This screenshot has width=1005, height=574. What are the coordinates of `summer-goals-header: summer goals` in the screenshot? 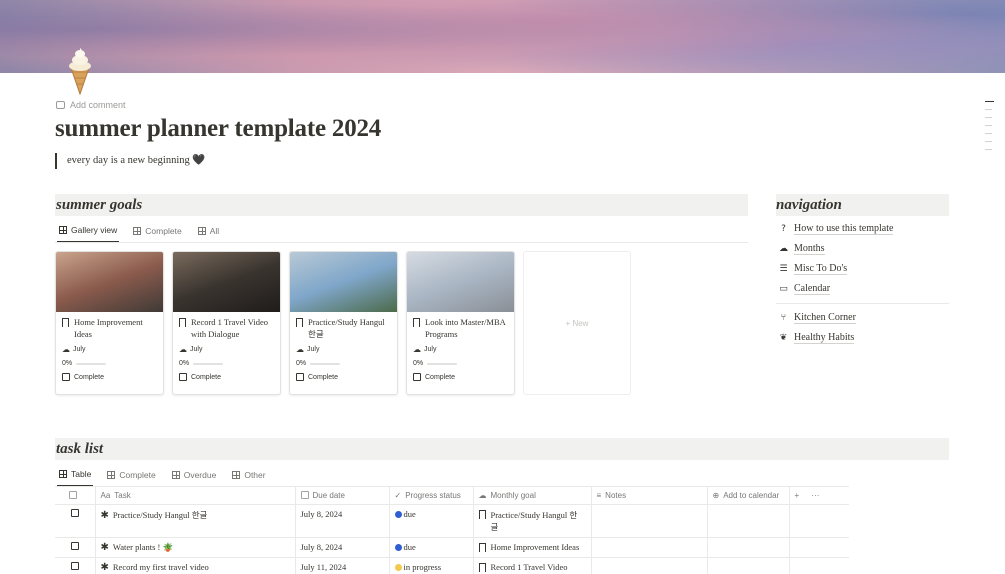 It's located at (401, 205).